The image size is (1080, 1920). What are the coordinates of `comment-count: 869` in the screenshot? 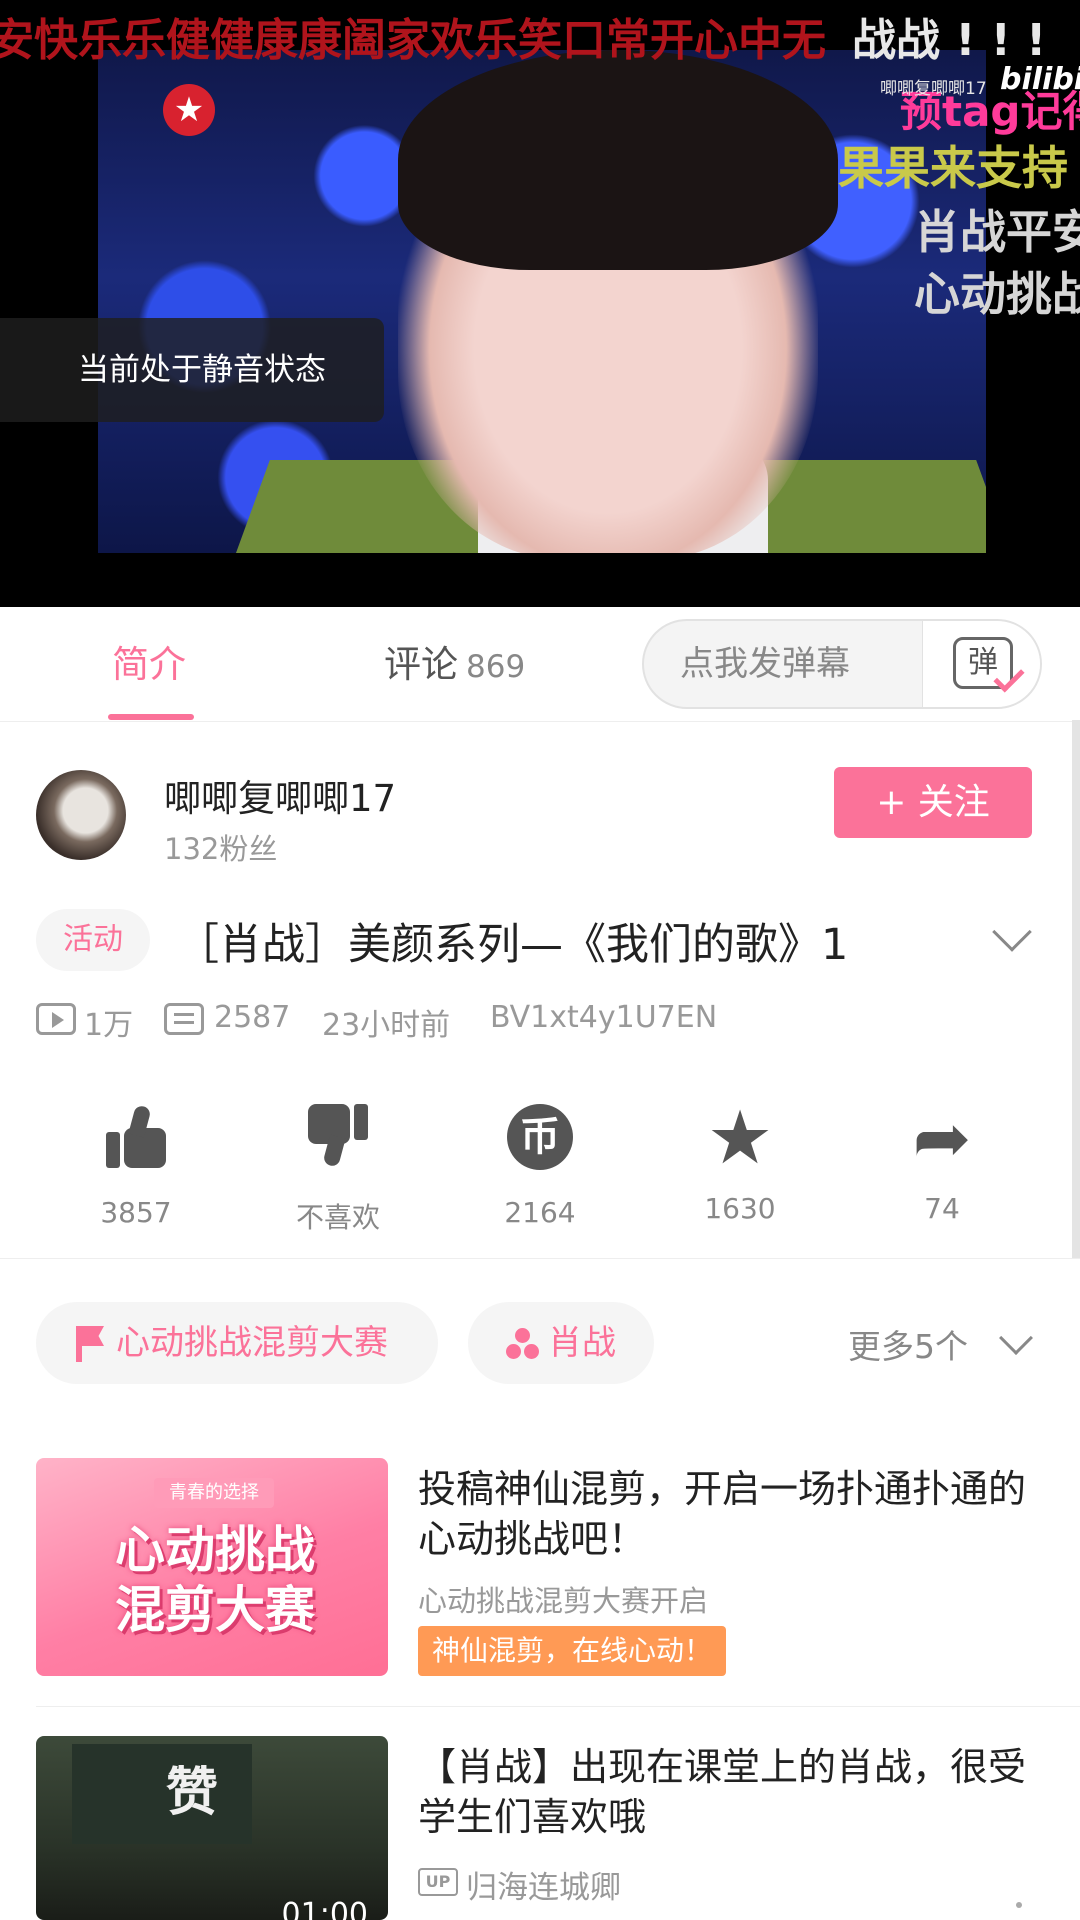 It's located at (496, 667).